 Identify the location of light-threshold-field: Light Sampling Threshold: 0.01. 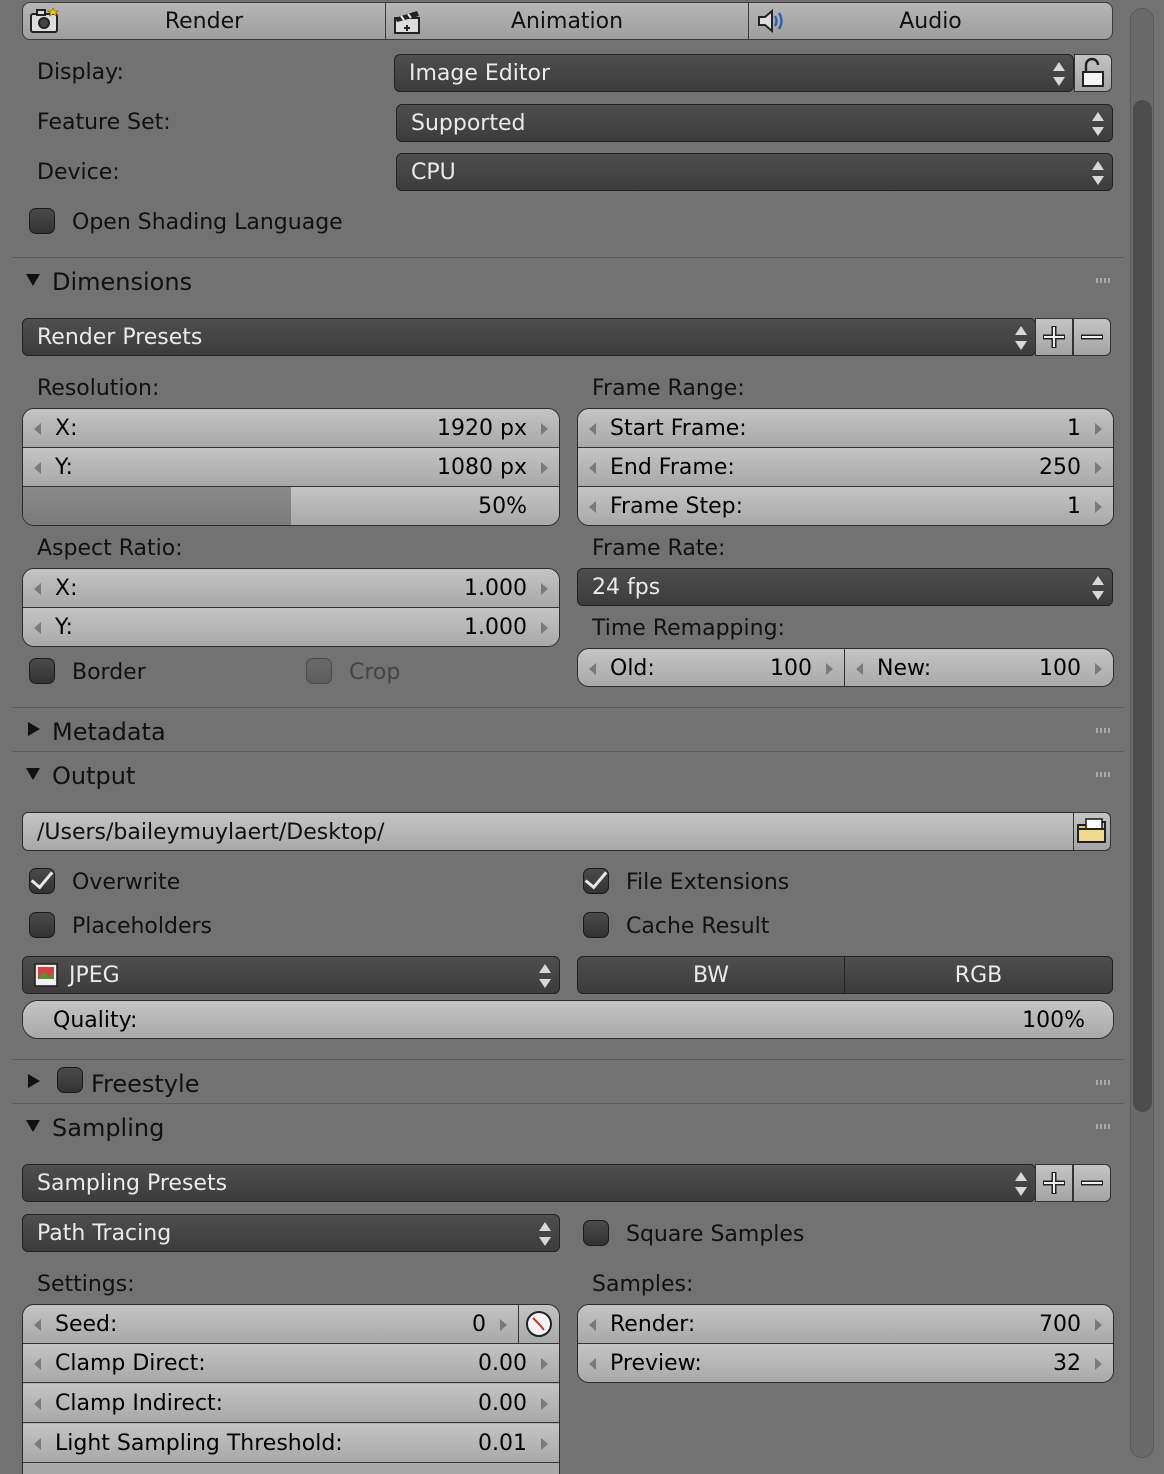
(291, 1443).